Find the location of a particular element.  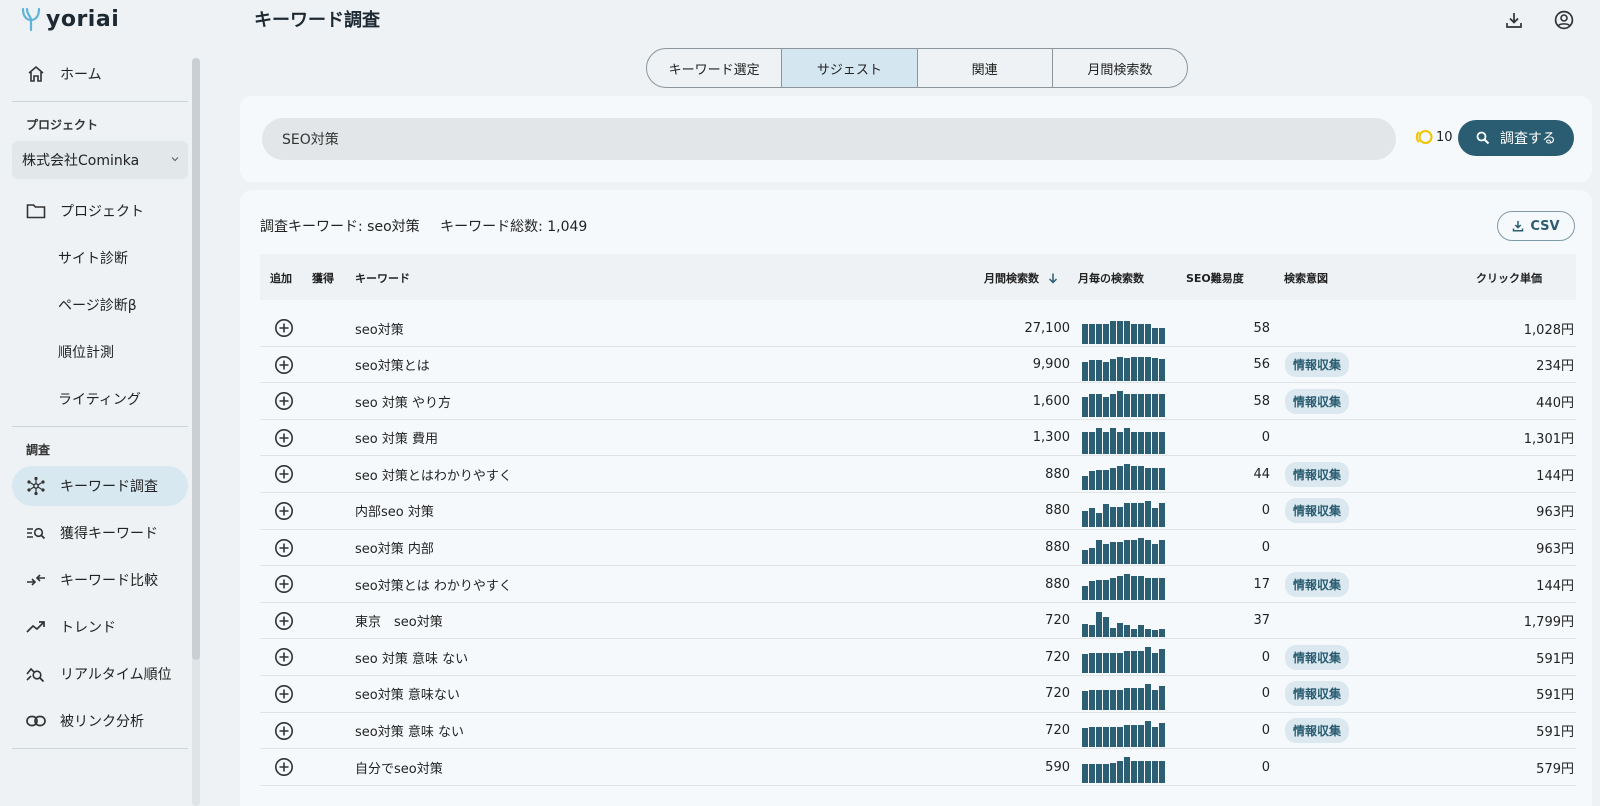

logo: yoriai is located at coordinates (69, 19).